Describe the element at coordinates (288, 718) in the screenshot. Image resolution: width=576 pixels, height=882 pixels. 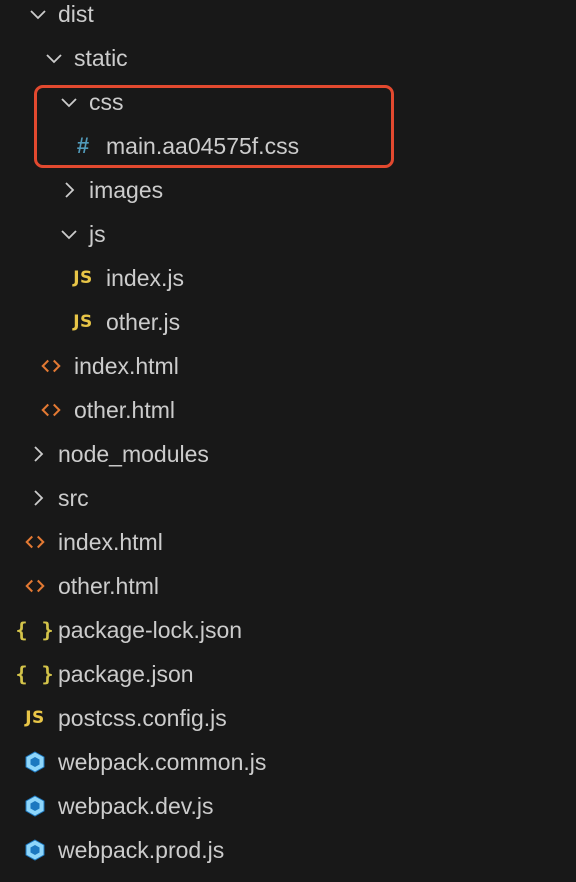
I see `tree-item-postcss-config-file: JS postcss.config.js` at that location.